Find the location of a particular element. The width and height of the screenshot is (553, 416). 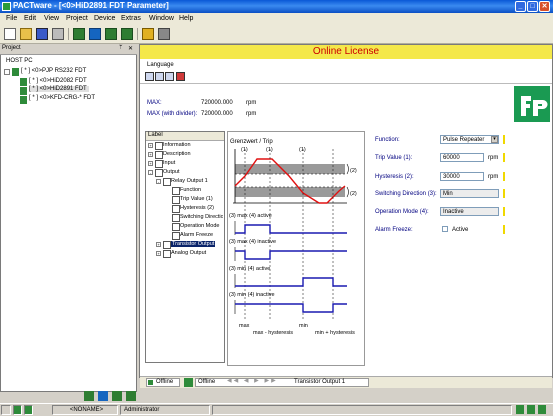

status-empty is located at coordinates (362, 410).